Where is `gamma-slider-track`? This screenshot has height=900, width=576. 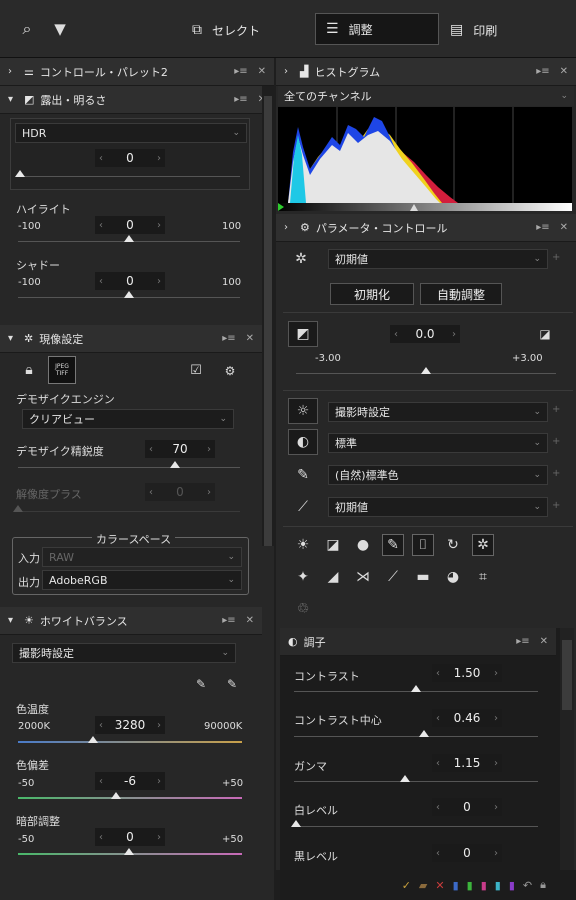 gamma-slider-track is located at coordinates (416, 781).